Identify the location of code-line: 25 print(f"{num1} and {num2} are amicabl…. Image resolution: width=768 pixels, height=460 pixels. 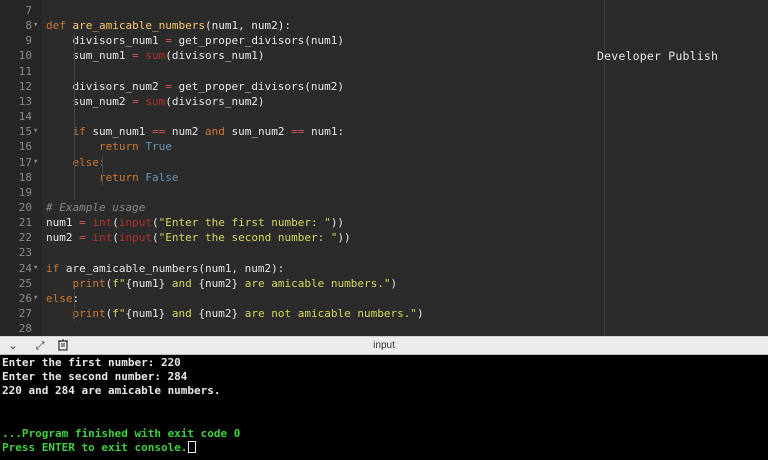
(384, 283).